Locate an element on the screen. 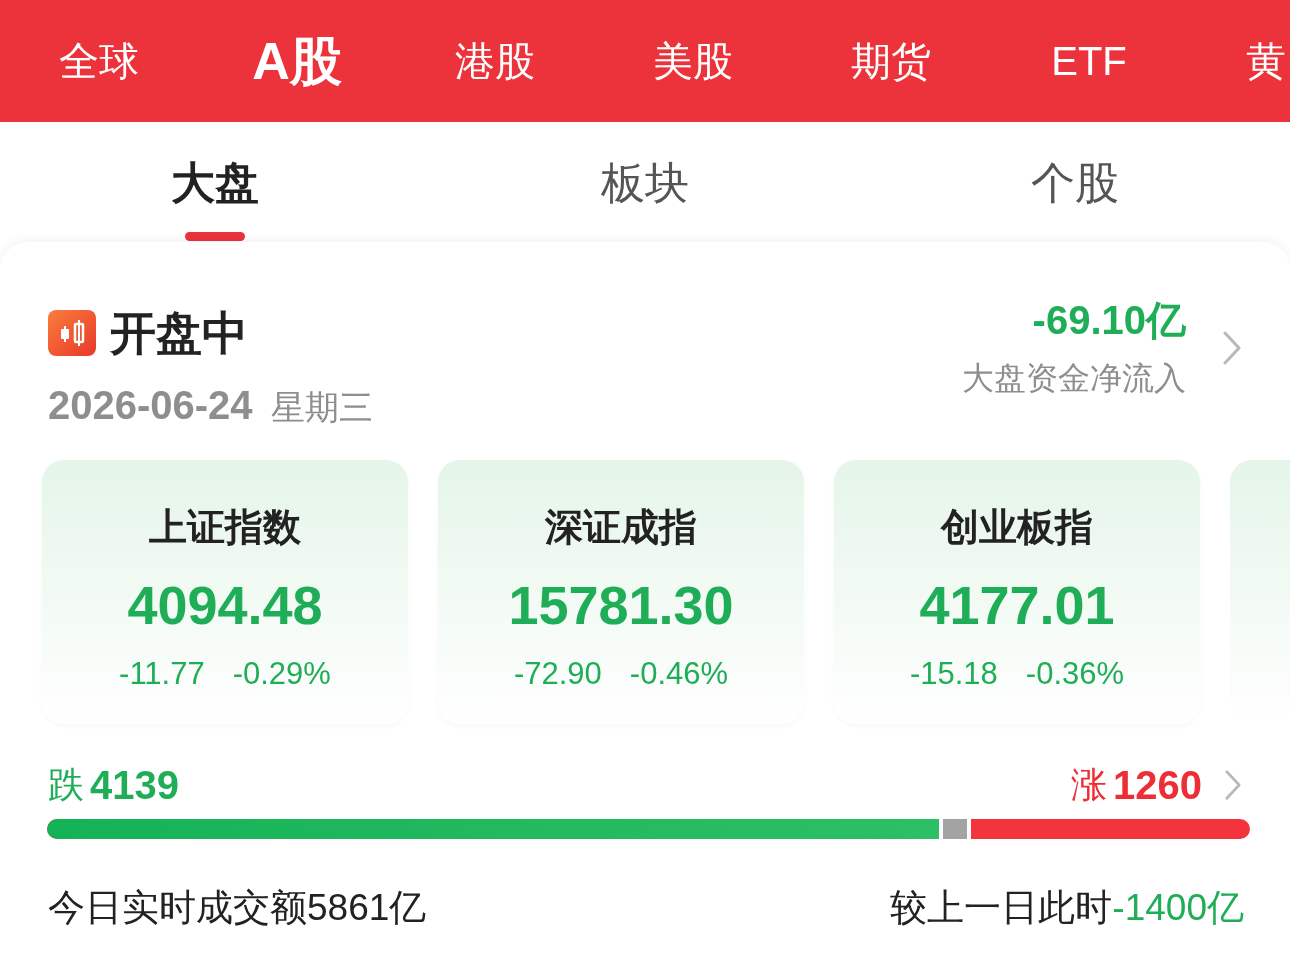  weekday: 星期三 is located at coordinates (321, 407).